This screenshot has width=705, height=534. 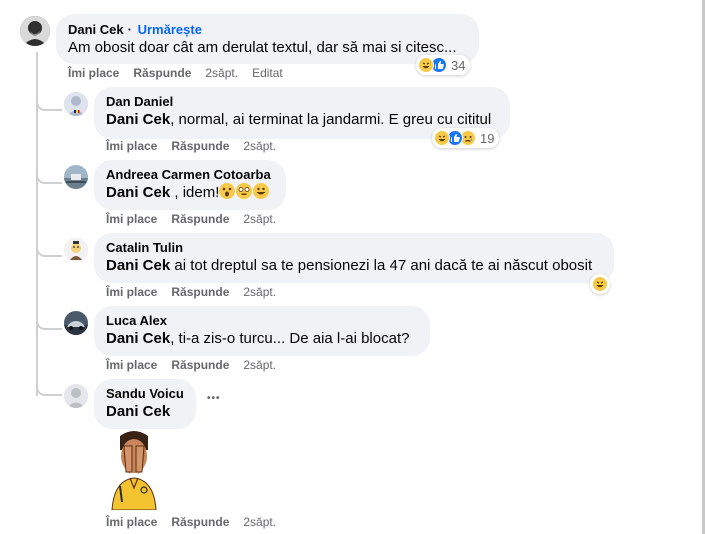 What do you see at coordinates (302, 102) in the screenshot?
I see `reply-author: Dan Daniel` at bounding box center [302, 102].